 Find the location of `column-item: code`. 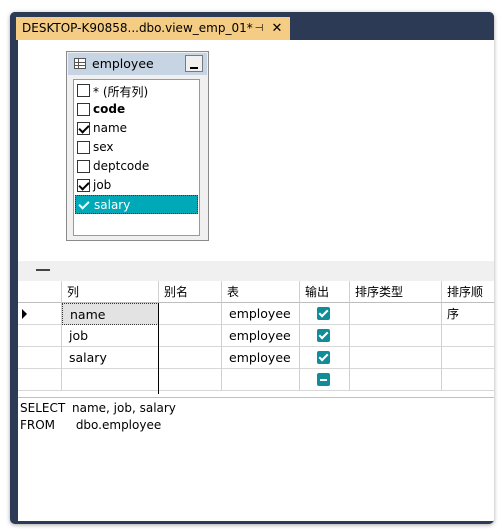

column-item: code is located at coordinates (136, 109).